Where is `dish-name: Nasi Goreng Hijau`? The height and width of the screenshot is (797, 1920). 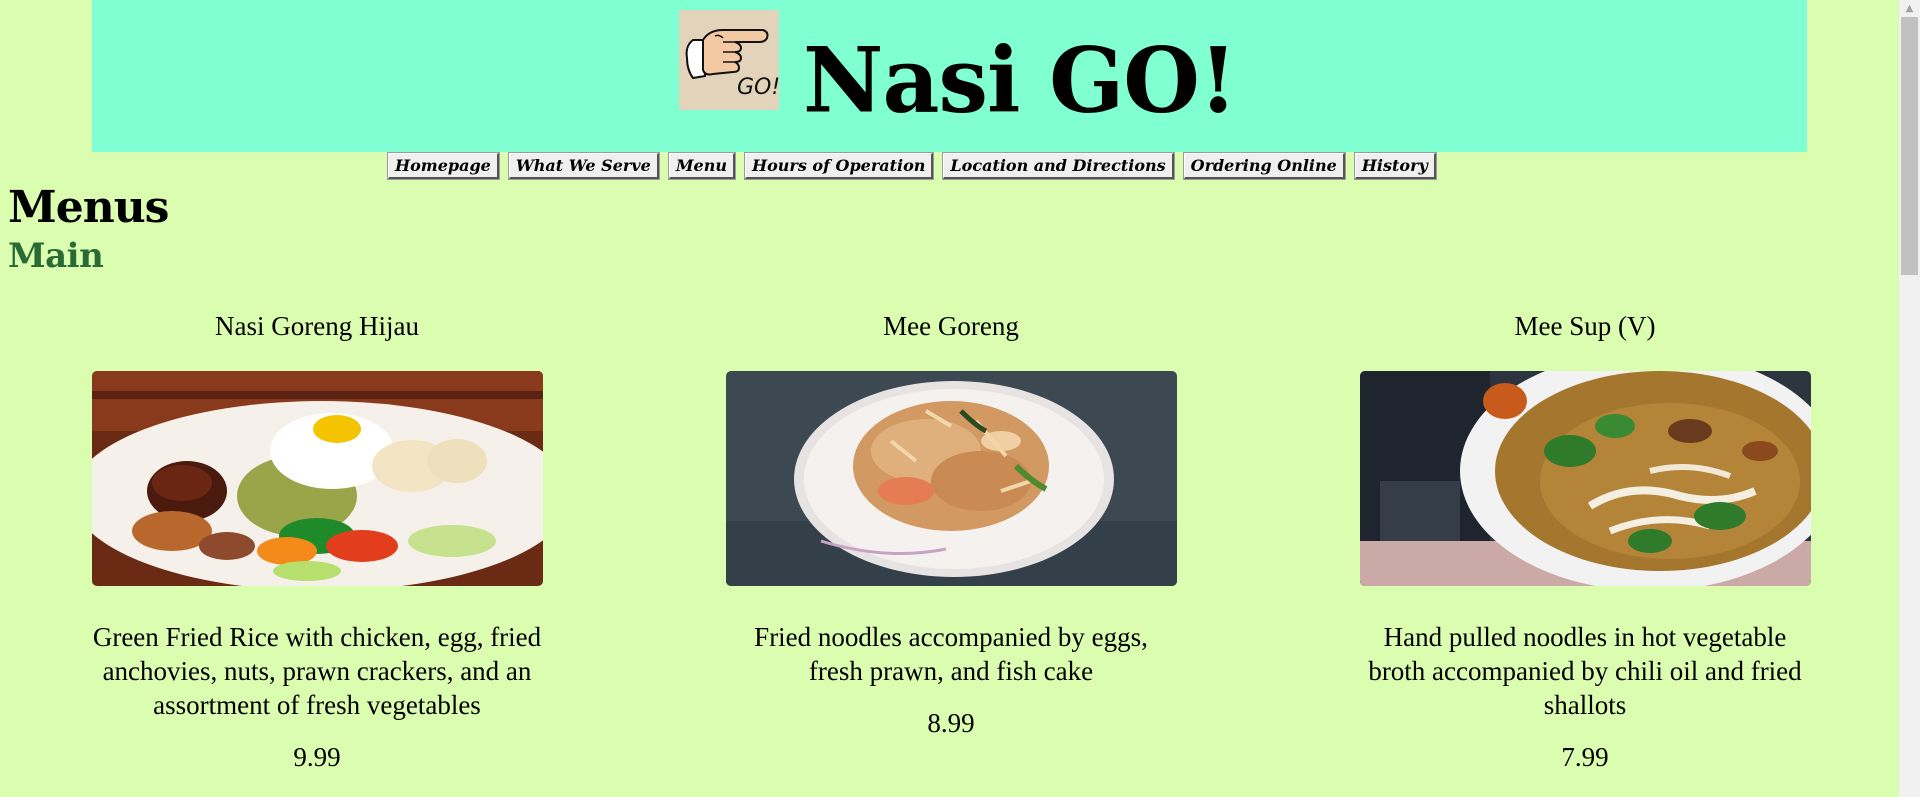
dish-name: Nasi Goreng Hijau is located at coordinates (317, 326).